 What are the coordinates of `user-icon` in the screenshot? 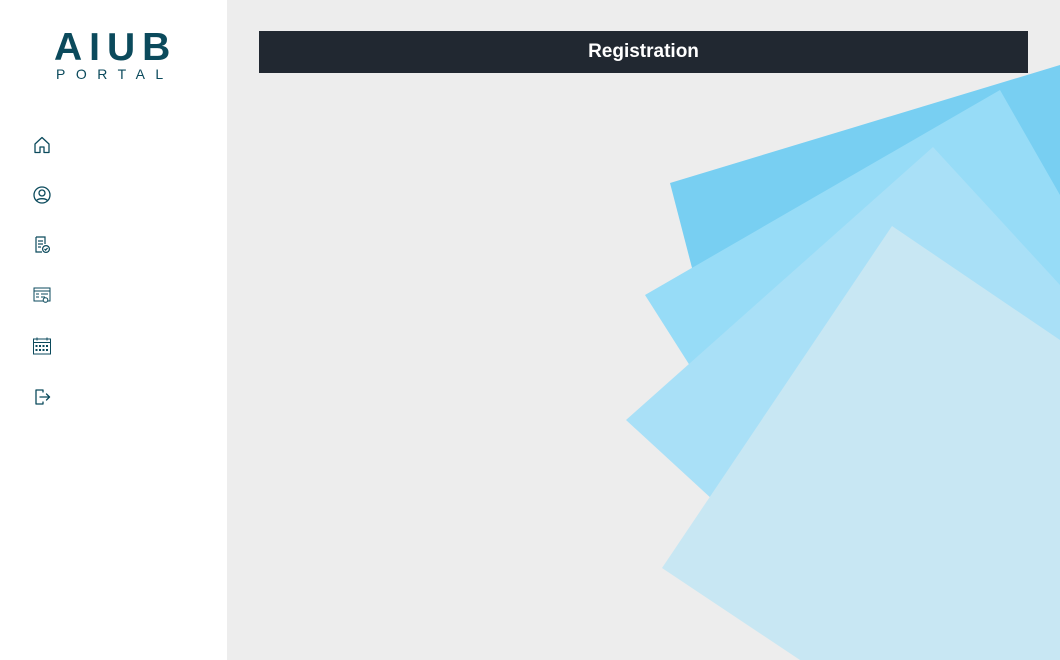 It's located at (42, 195).